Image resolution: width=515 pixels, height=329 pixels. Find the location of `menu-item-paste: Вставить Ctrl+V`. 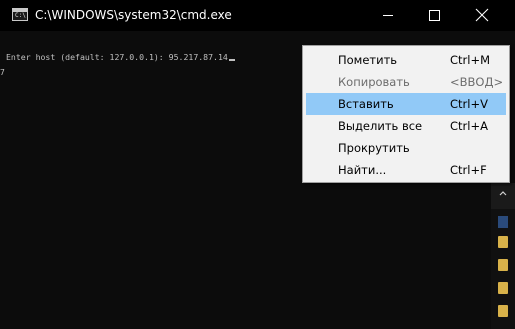

menu-item-paste: Вставить Ctrl+V is located at coordinates (406, 104).